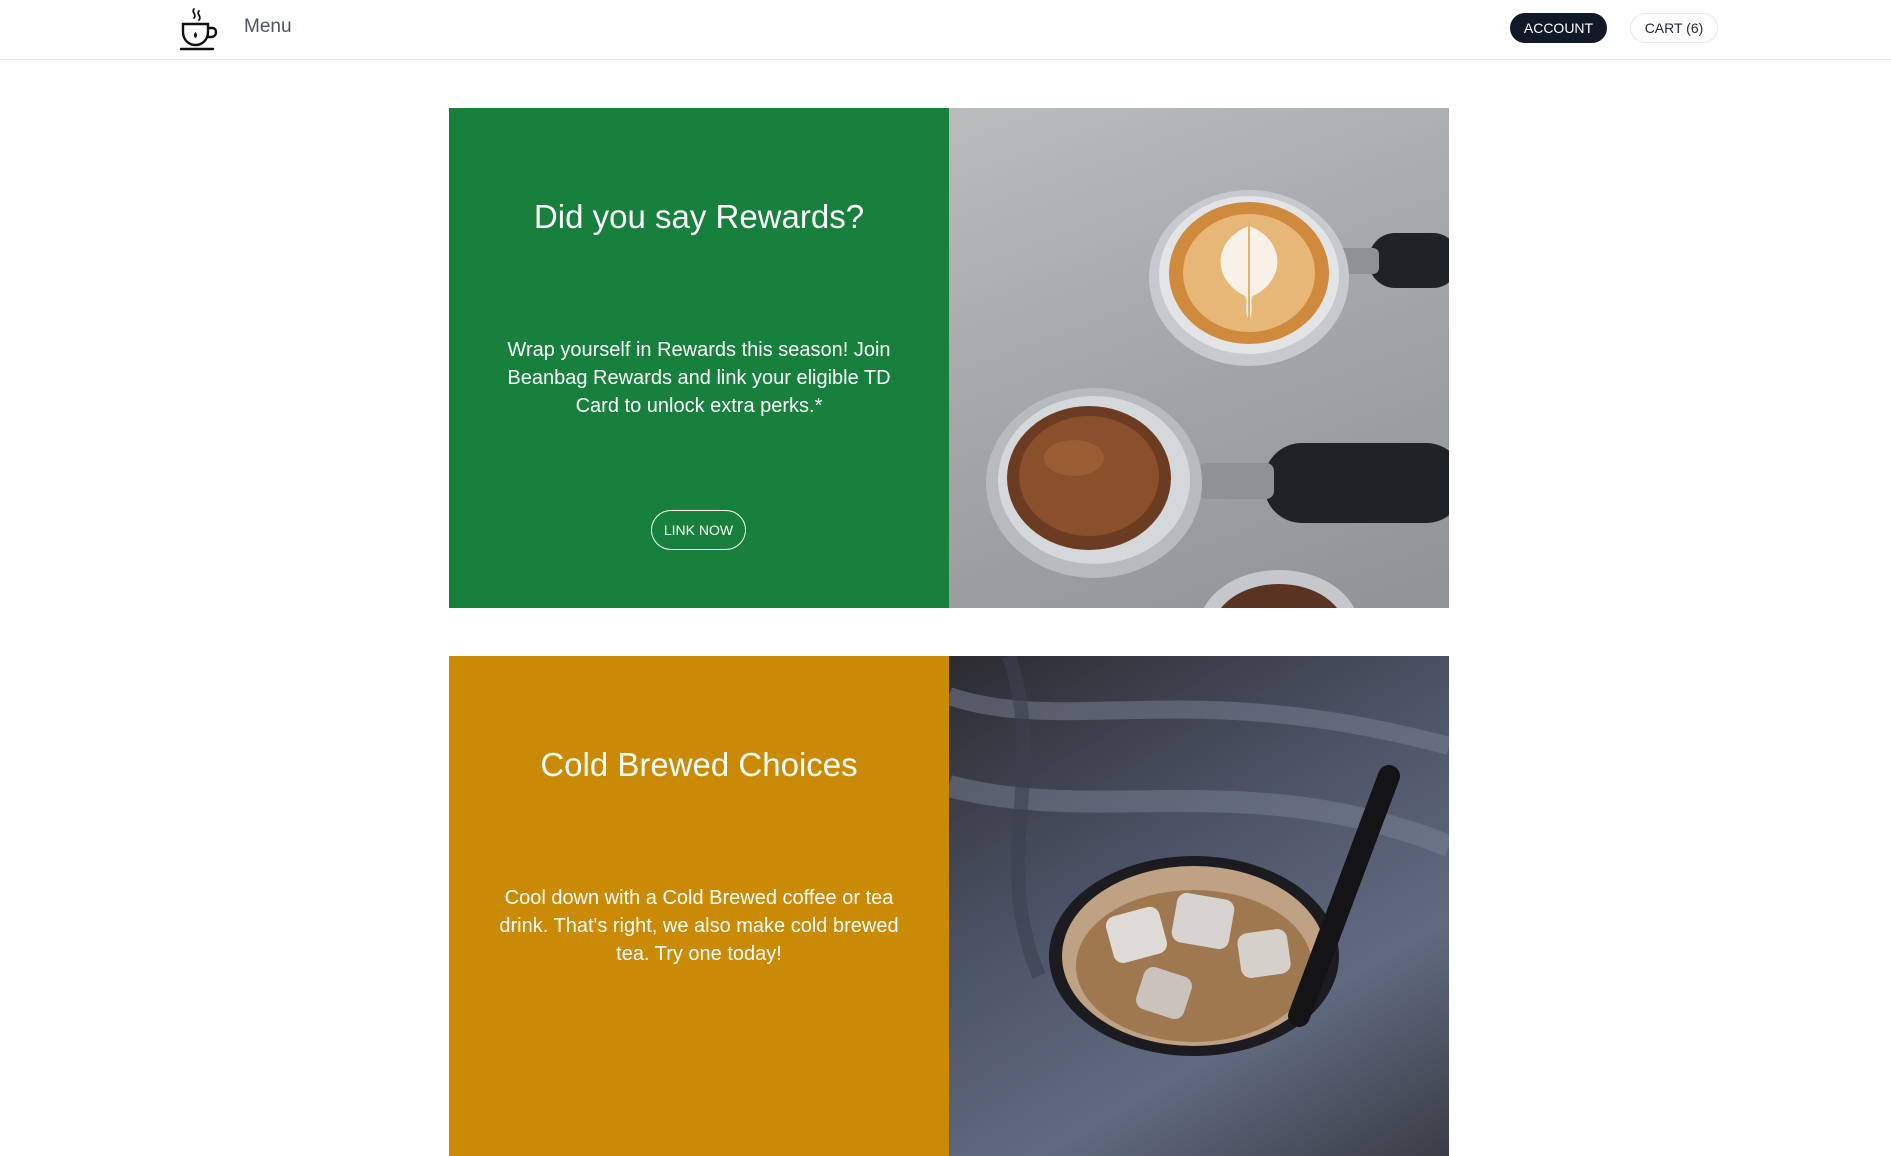  Describe the element at coordinates (1558, 28) in the screenshot. I see `account-button: ACCOUNT` at that location.